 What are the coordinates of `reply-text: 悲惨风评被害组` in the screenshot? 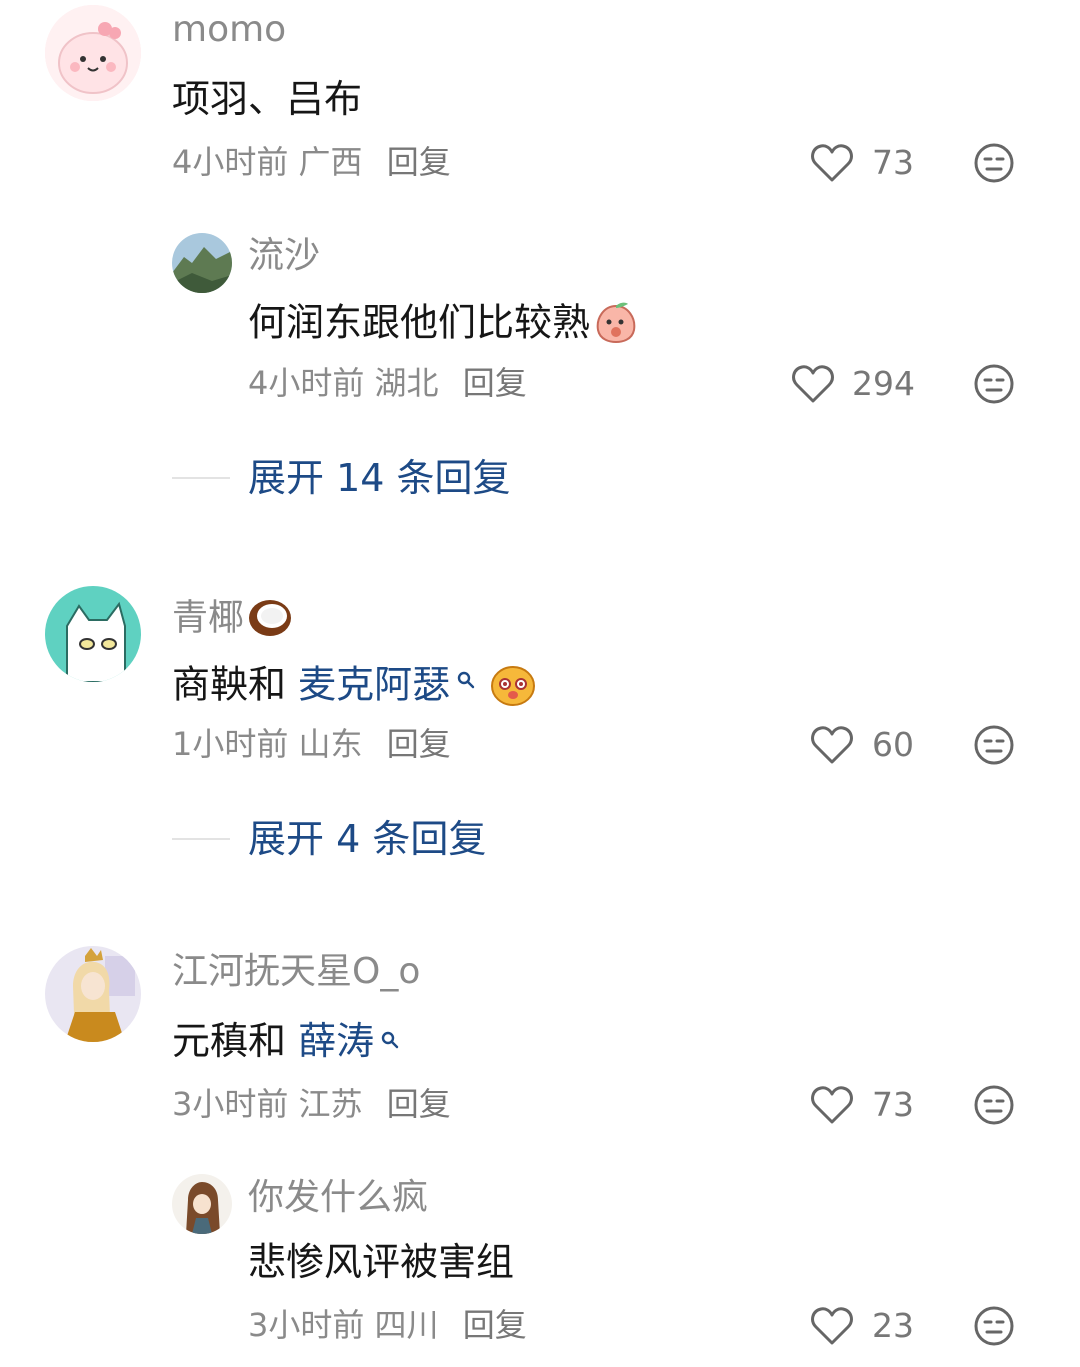 It's located at (381, 1262).